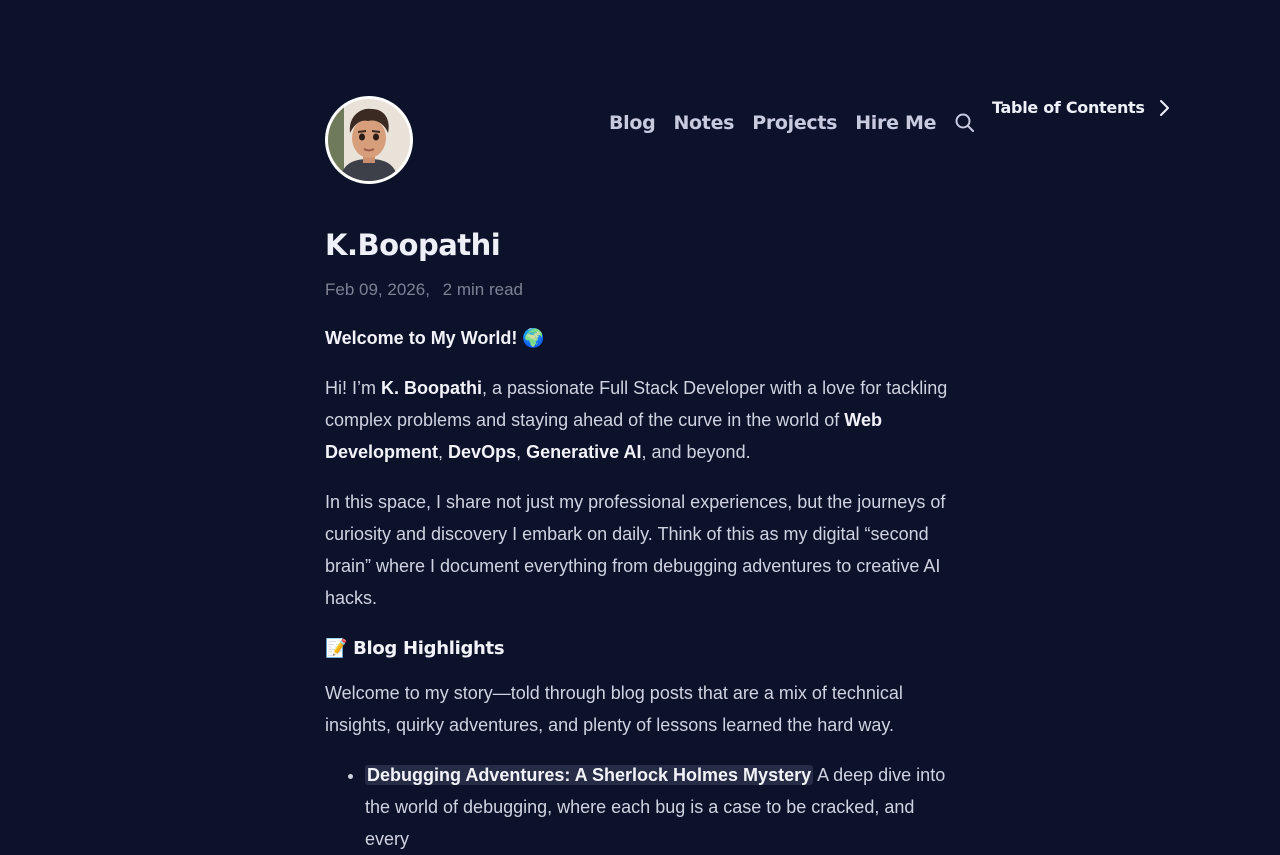  Describe the element at coordinates (1068, 107) in the screenshot. I see `toc-label: Table of Contents` at that location.